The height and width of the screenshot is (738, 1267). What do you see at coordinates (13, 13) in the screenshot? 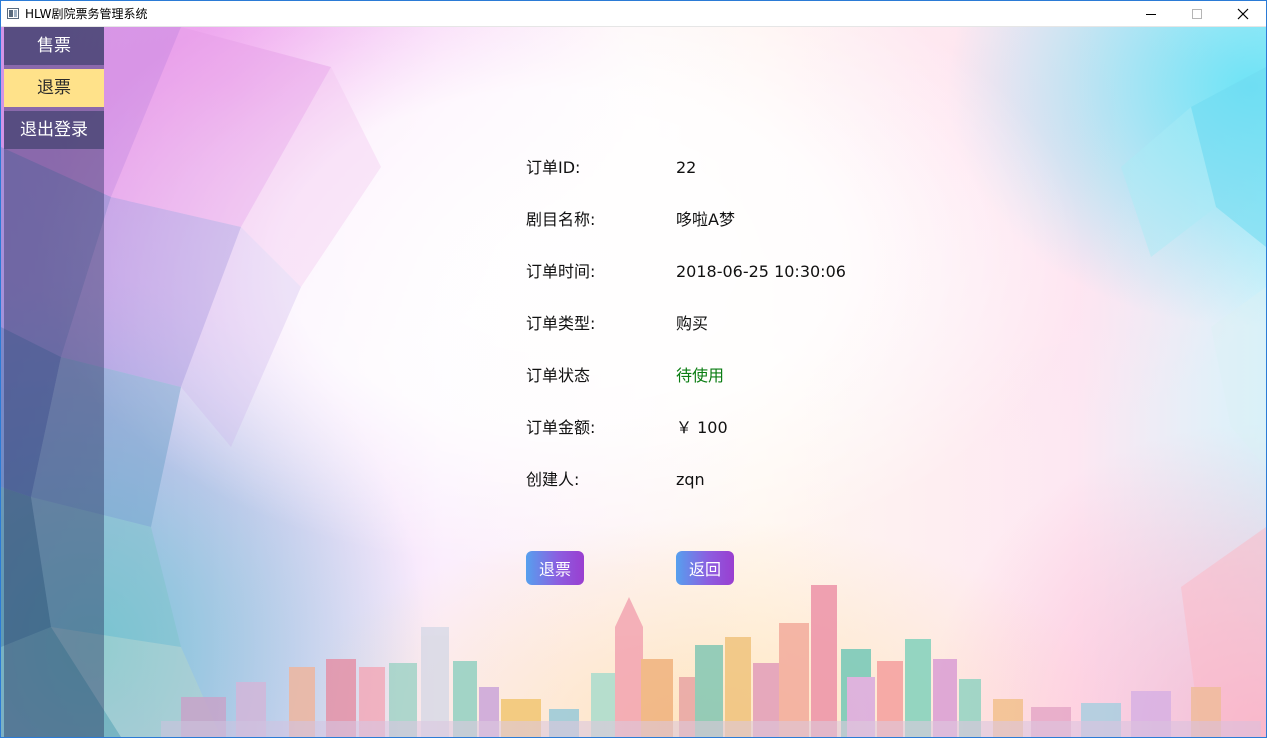
I see `app-icon` at bounding box center [13, 13].